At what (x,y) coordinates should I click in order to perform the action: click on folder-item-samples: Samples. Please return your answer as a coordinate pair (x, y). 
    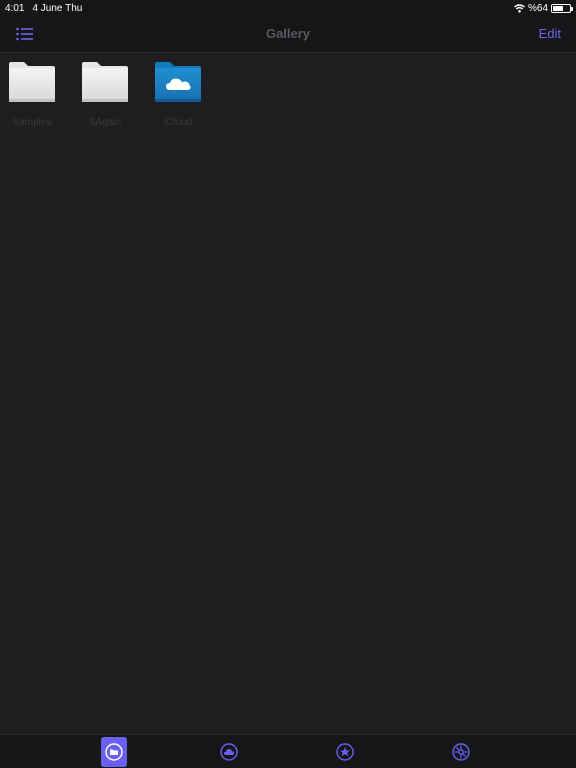
    Looking at the image, I should click on (32, 97).